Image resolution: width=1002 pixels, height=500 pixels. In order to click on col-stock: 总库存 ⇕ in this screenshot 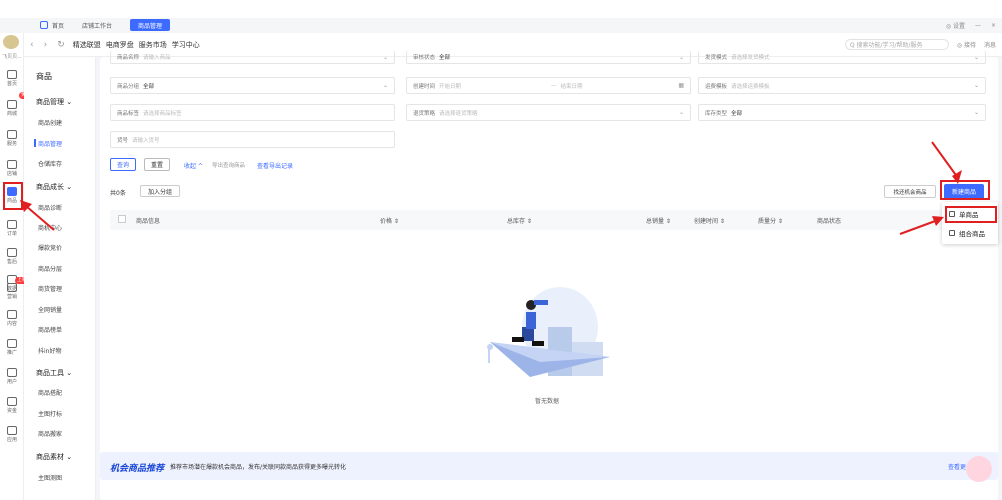, I will do `click(519, 220)`.